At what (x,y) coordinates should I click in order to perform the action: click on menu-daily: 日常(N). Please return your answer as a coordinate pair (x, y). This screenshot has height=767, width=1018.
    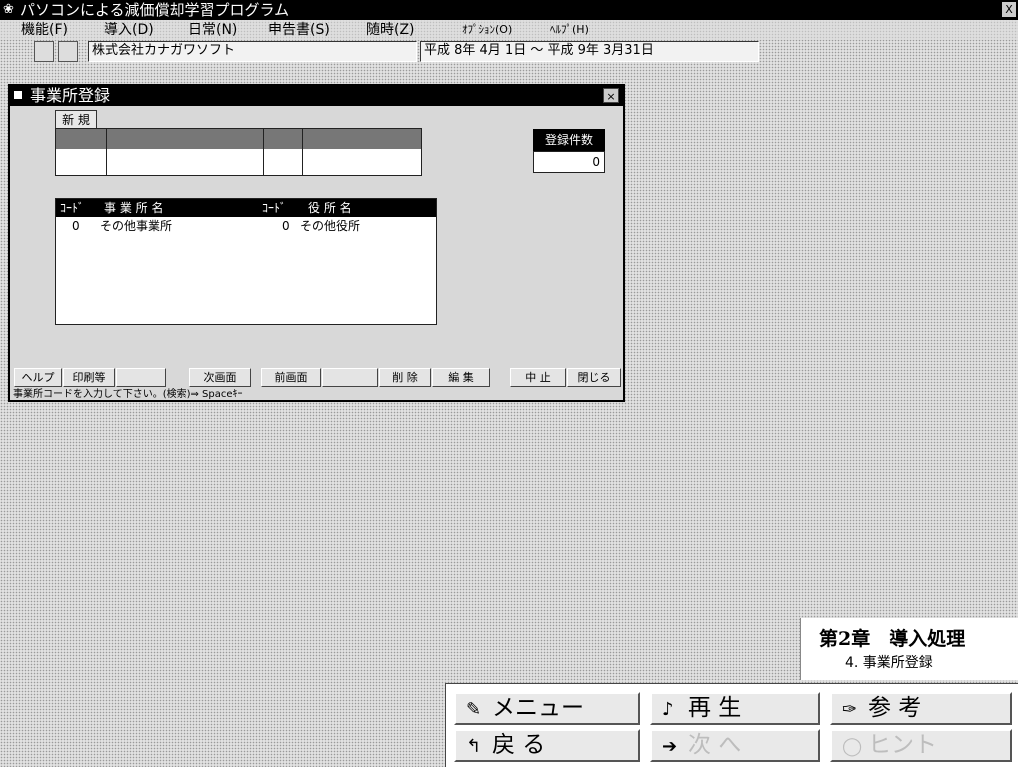
    Looking at the image, I should click on (212, 30).